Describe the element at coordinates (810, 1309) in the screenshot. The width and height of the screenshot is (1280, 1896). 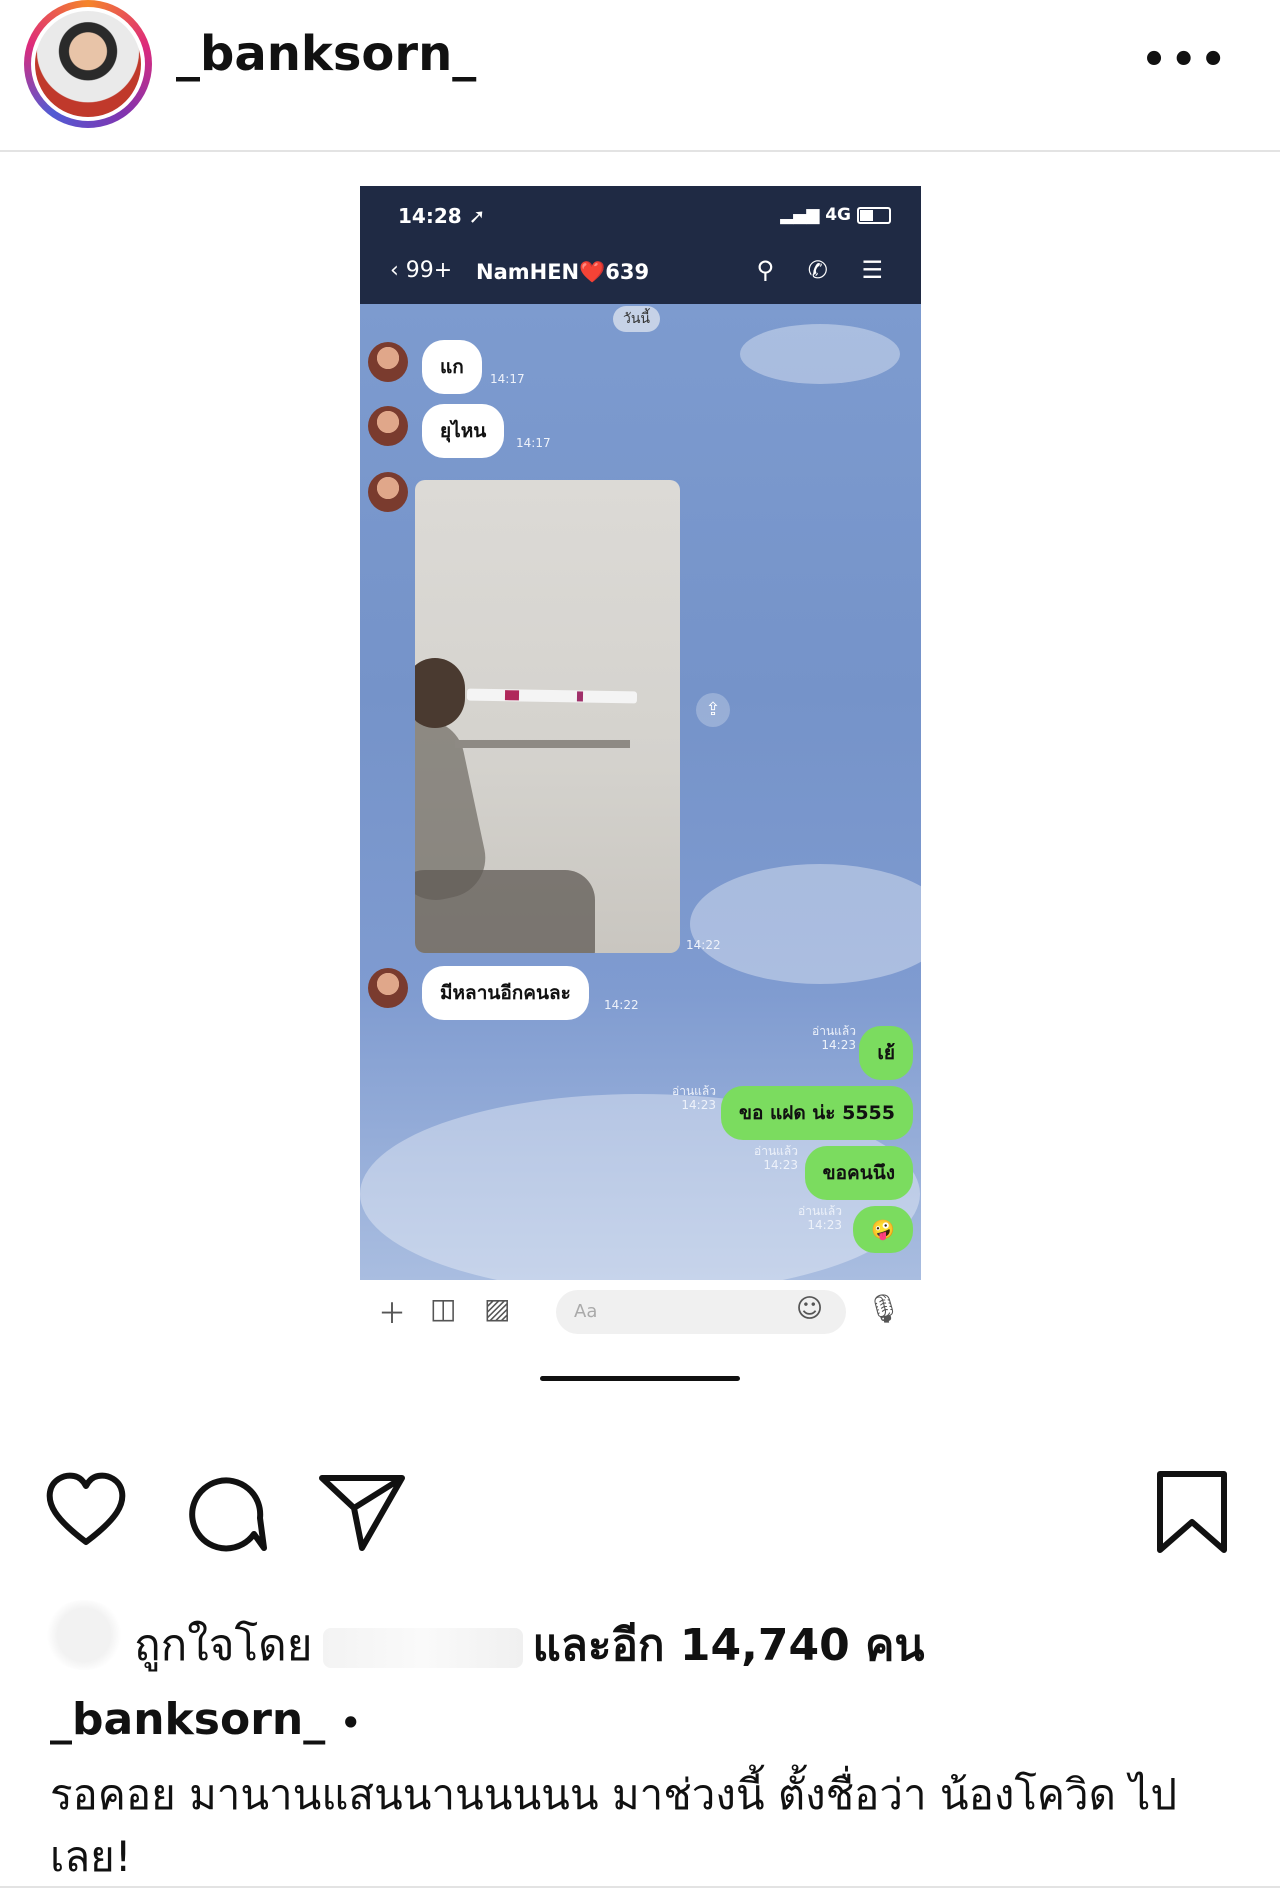
I see `emoji-icon: ☺` at that location.